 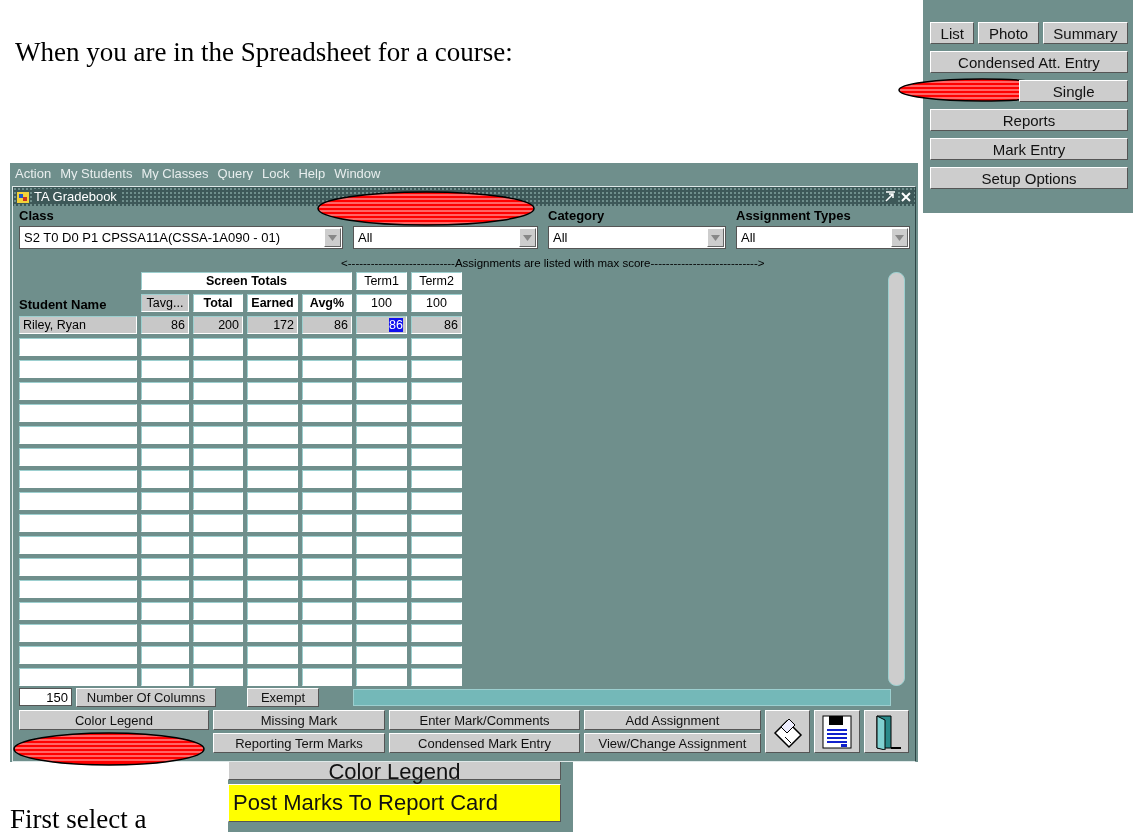 What do you see at coordinates (436, 281) in the screenshot?
I see `column-header: Term2` at bounding box center [436, 281].